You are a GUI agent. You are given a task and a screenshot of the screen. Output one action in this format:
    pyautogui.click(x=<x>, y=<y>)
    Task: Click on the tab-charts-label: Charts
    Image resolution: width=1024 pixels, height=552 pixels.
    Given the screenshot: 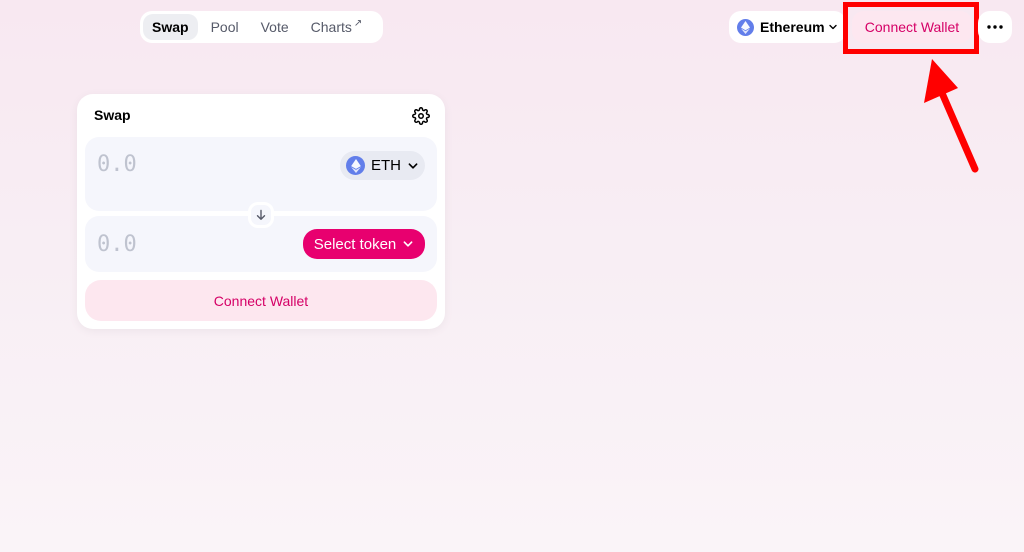 What is the action you would take?
    pyautogui.click(x=331, y=27)
    